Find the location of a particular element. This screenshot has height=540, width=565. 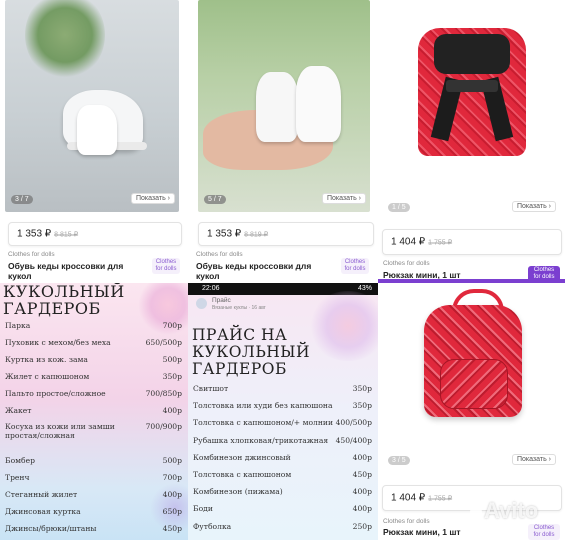

status-time: 22:06 is located at coordinates (211, 288).